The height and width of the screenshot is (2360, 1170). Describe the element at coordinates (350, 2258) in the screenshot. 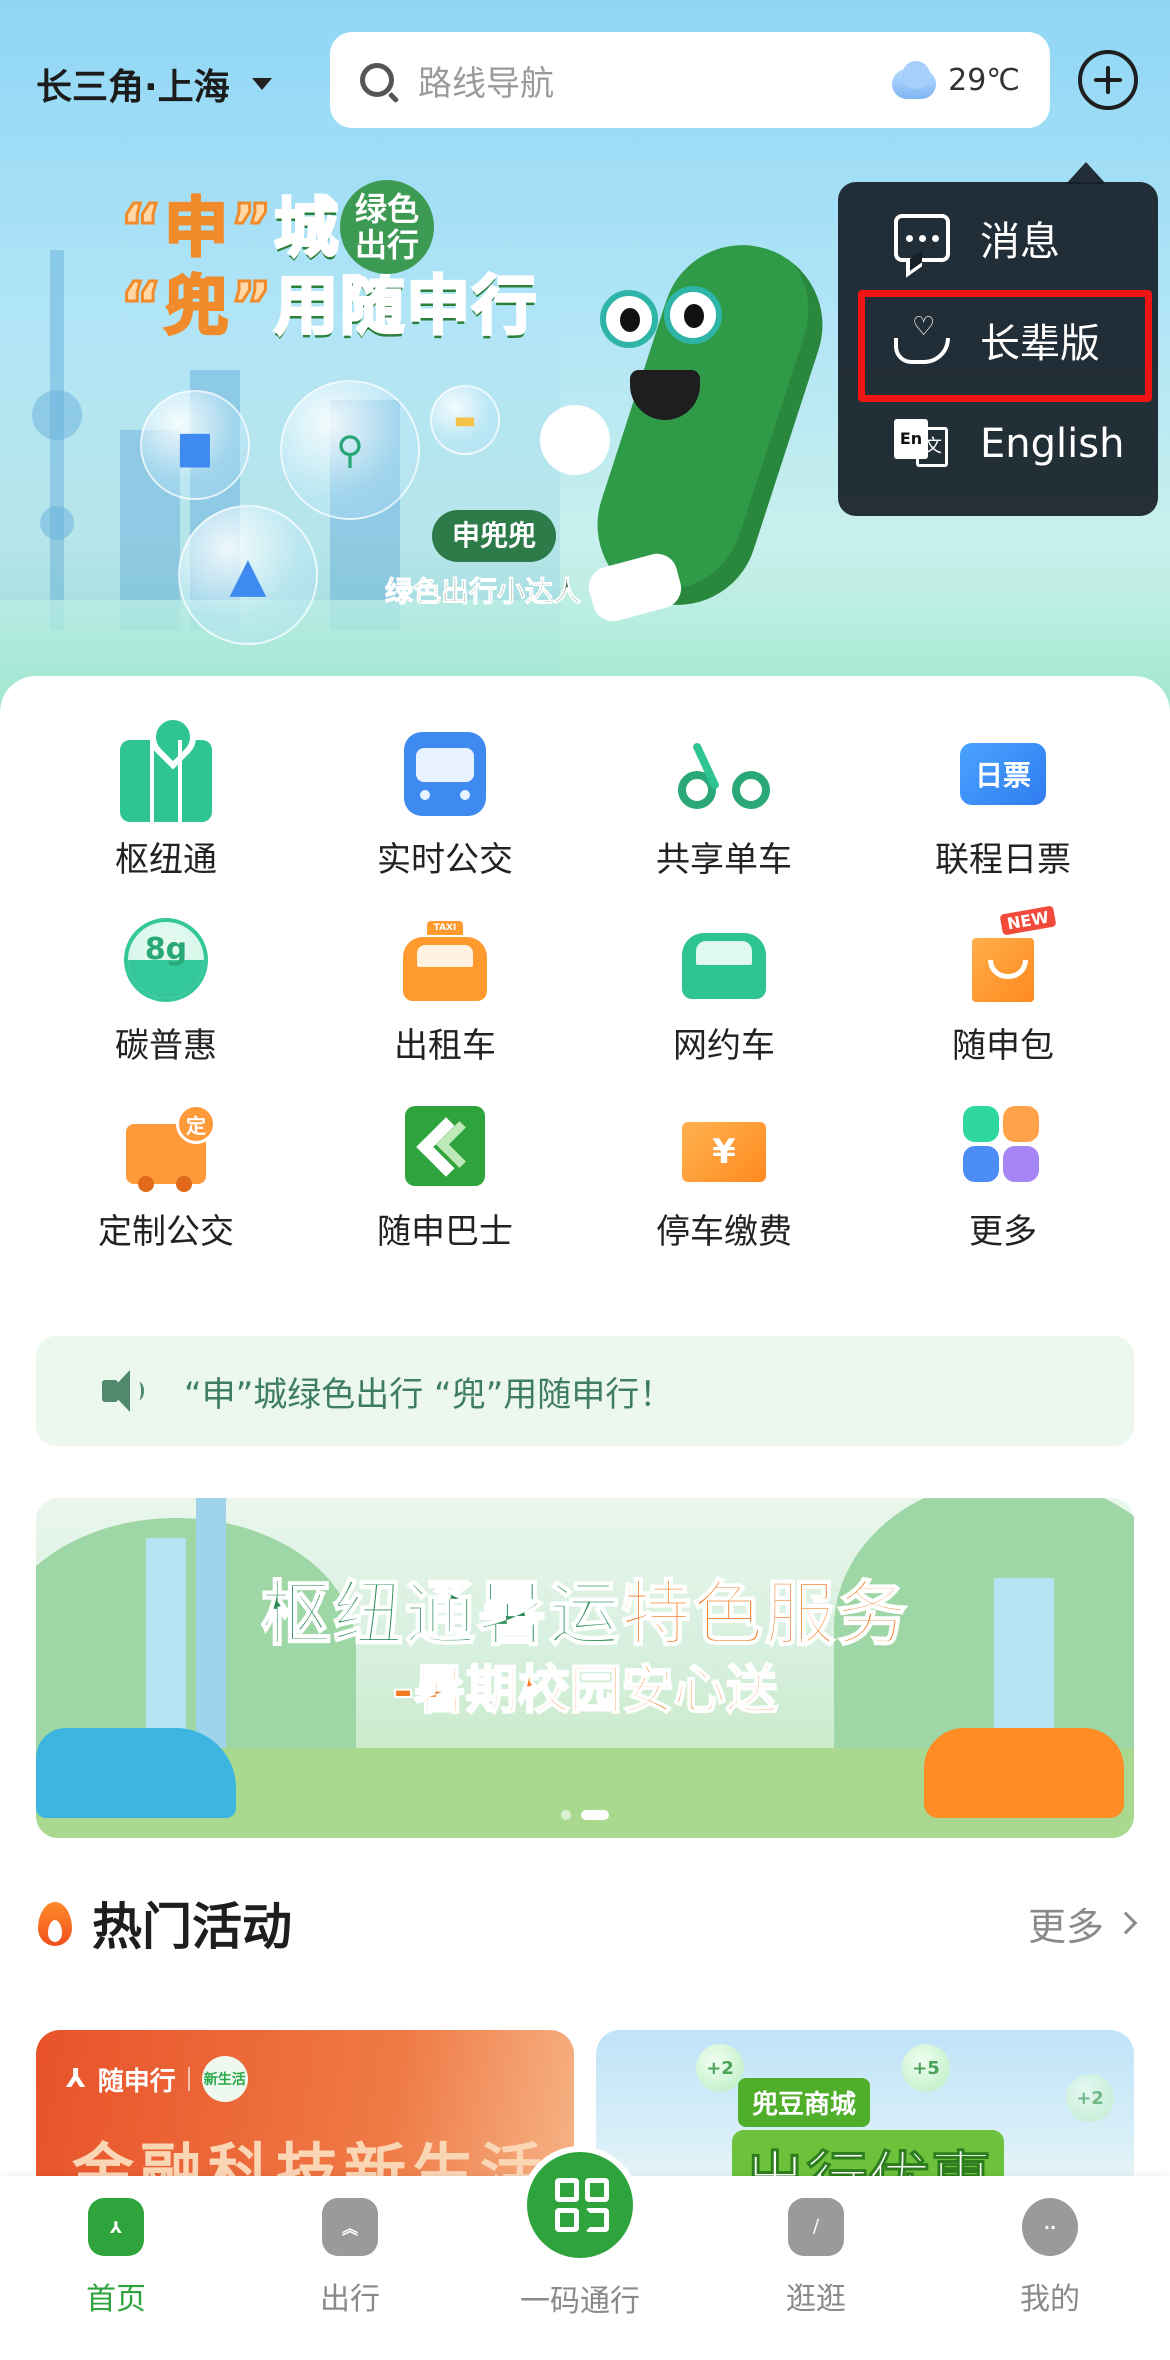

I see `tab-travel: ︽ 出行` at that location.